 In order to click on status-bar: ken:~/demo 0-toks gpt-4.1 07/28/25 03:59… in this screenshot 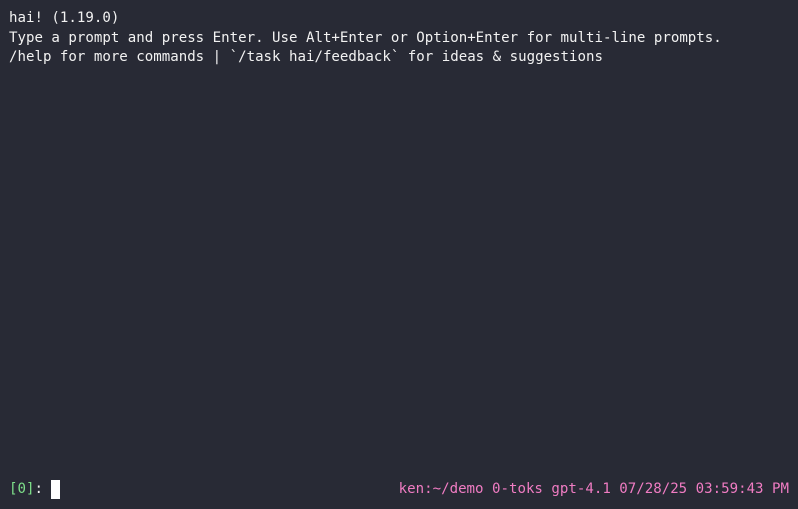, I will do `click(593, 489)`.